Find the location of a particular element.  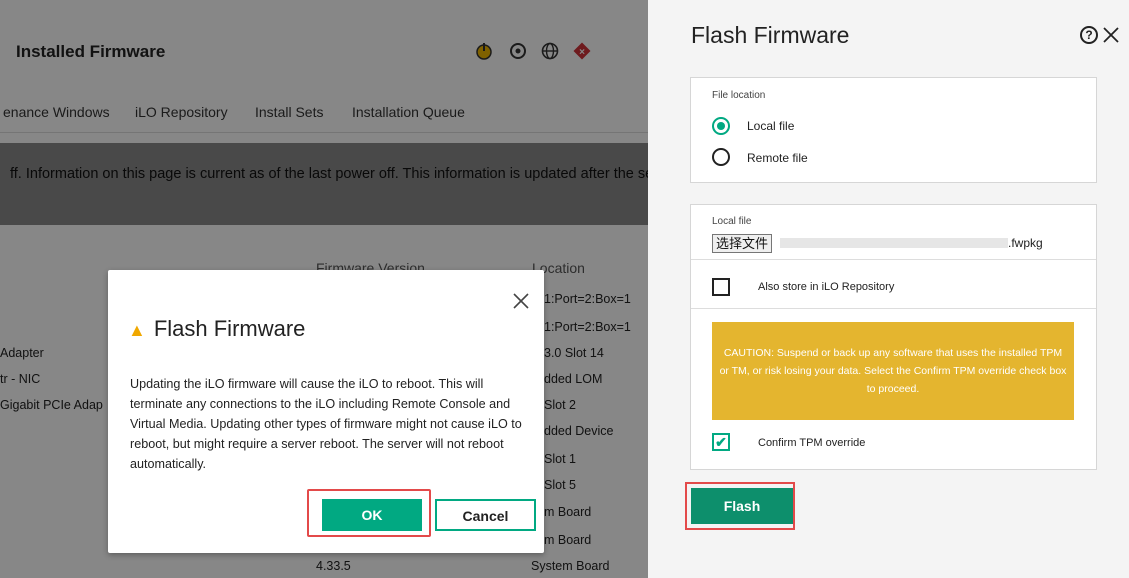

page-title: Installed Firmware is located at coordinates (91, 51).